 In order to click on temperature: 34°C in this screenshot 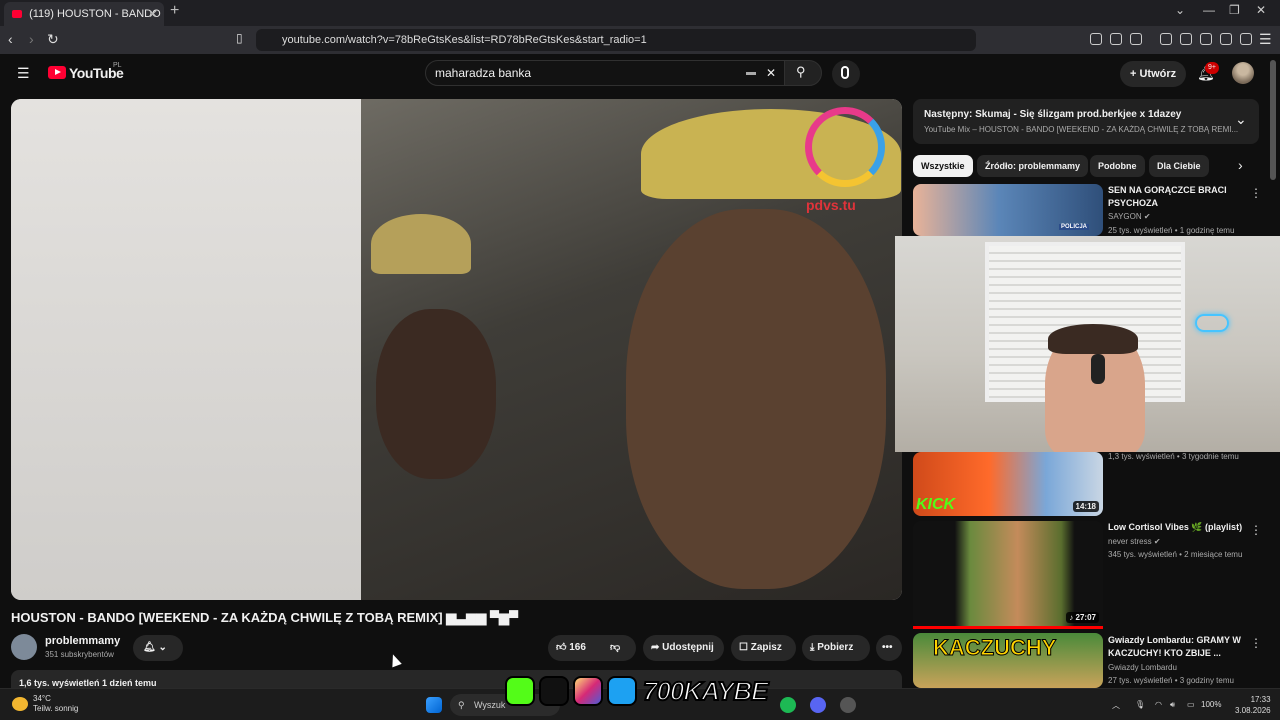, I will do `click(42, 698)`.